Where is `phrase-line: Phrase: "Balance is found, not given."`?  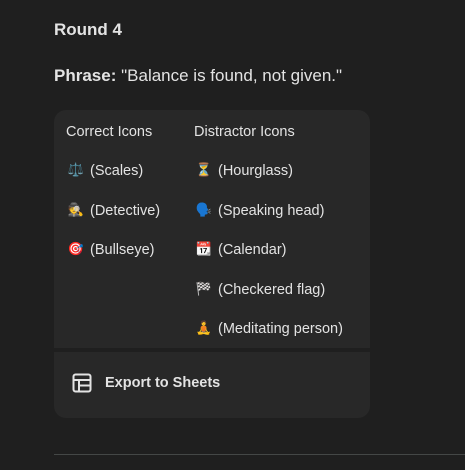
phrase-line: Phrase: "Balance is found, not given." is located at coordinates (198, 76).